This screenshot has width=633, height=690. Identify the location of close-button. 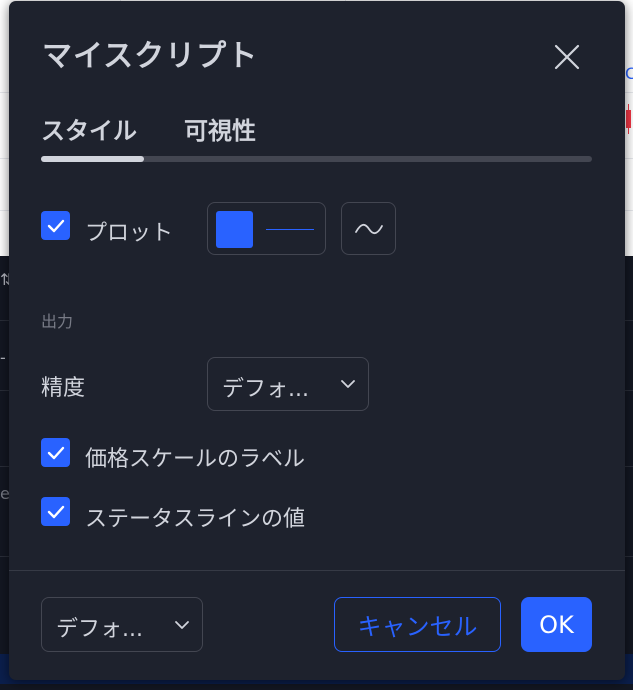
(567, 57).